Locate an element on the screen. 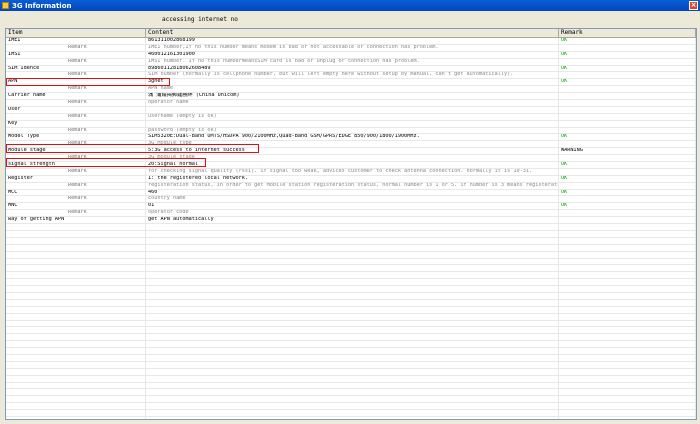 This screenshot has width=700, height=424. cell-content: 460012161301900 is located at coordinates (352, 54).